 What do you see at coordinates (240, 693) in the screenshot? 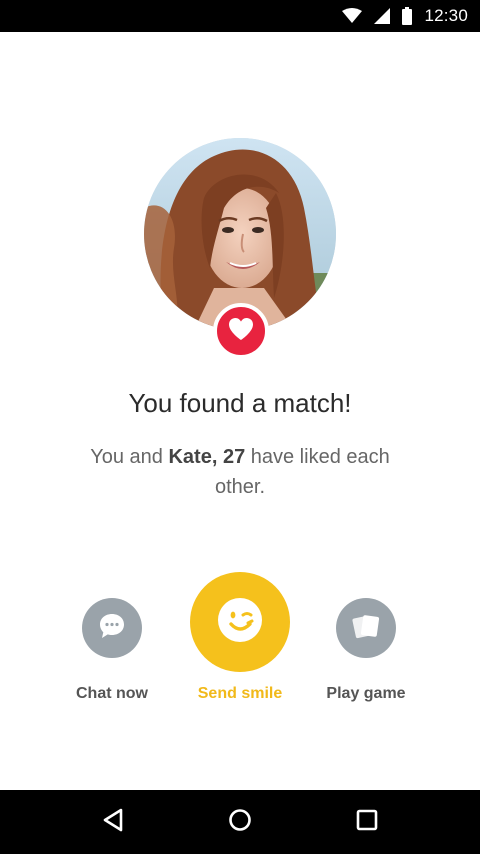
I see `send-smile-label: Send smile` at bounding box center [240, 693].